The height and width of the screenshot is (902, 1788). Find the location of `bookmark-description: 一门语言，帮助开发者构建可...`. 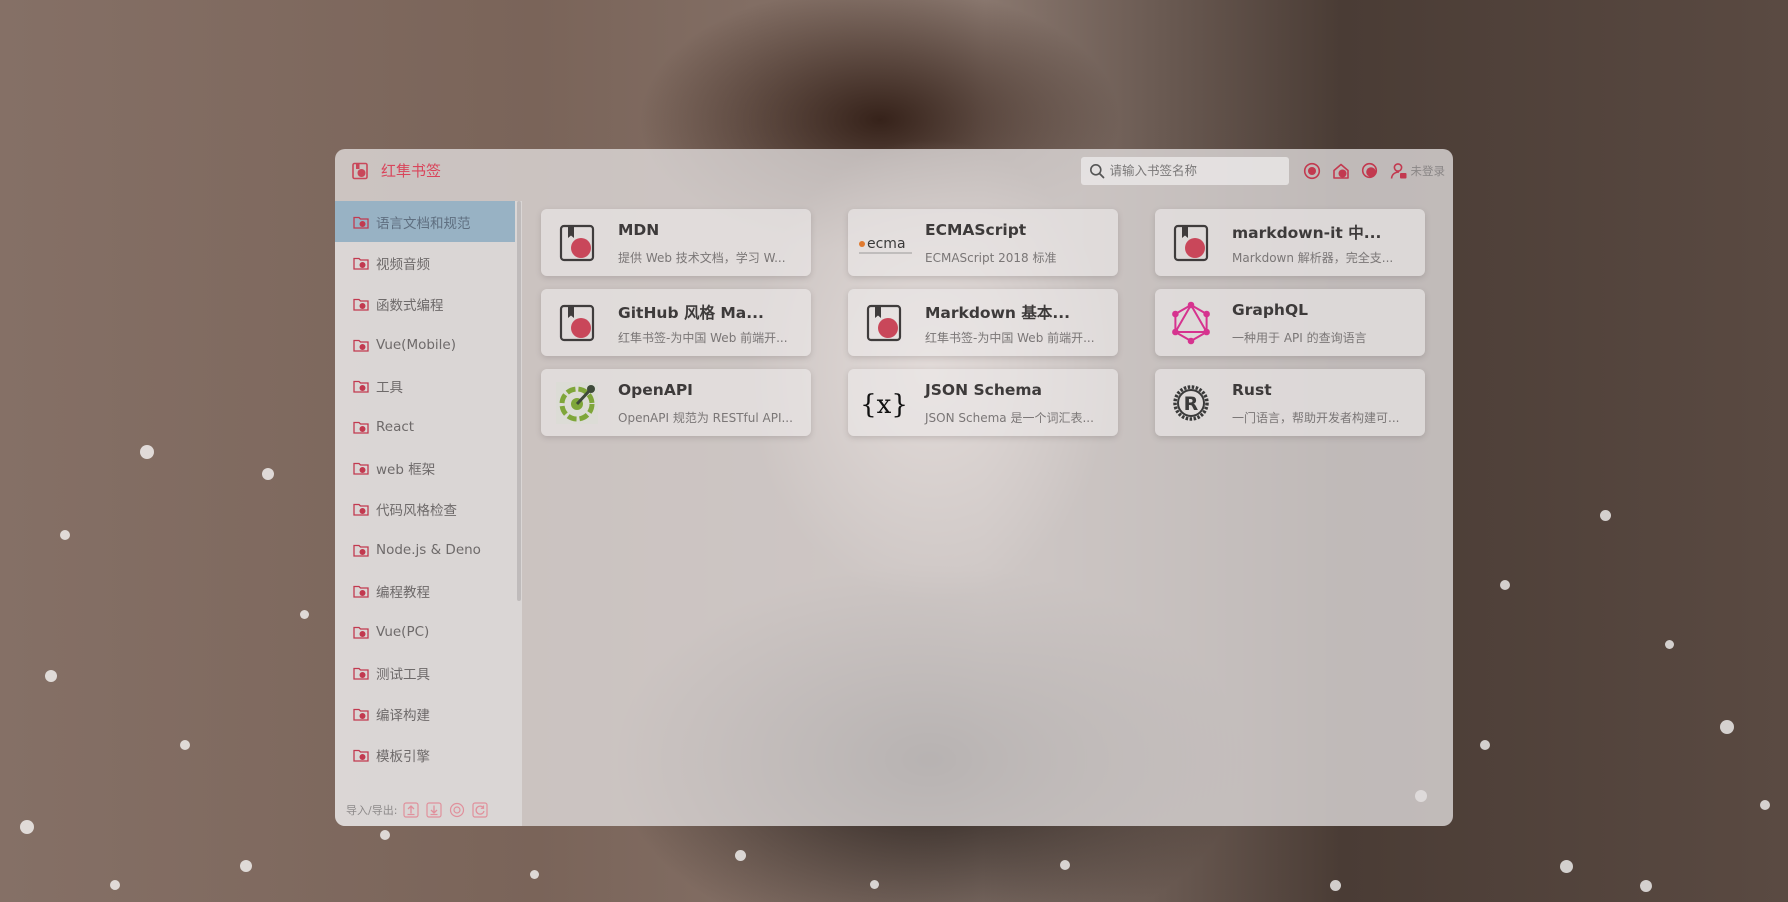

bookmark-description: 一门语言，帮助开发者构建可... is located at coordinates (1316, 418).